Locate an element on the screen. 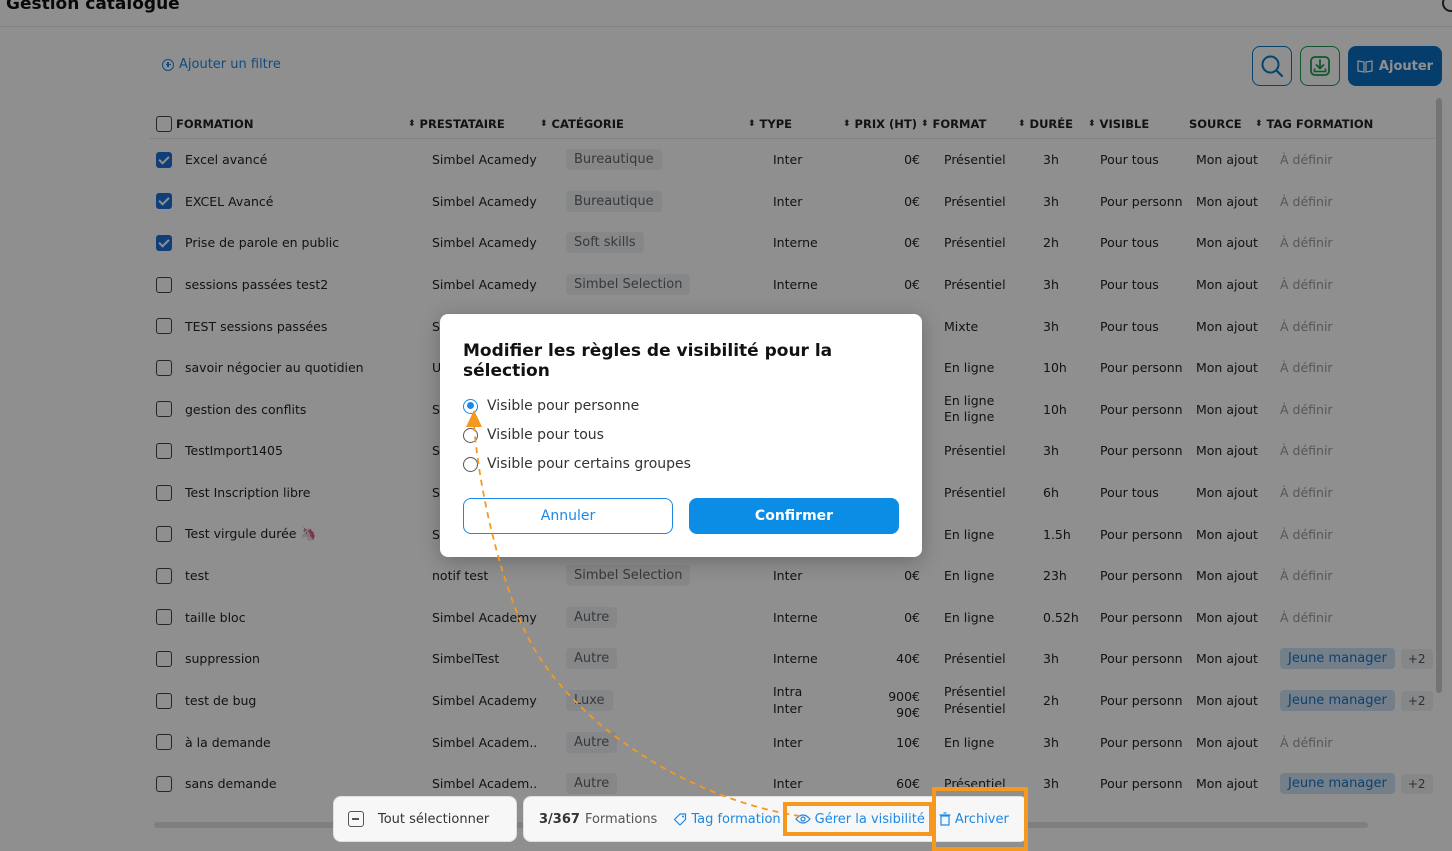  radio-label: Visible pour tous is located at coordinates (545, 435).